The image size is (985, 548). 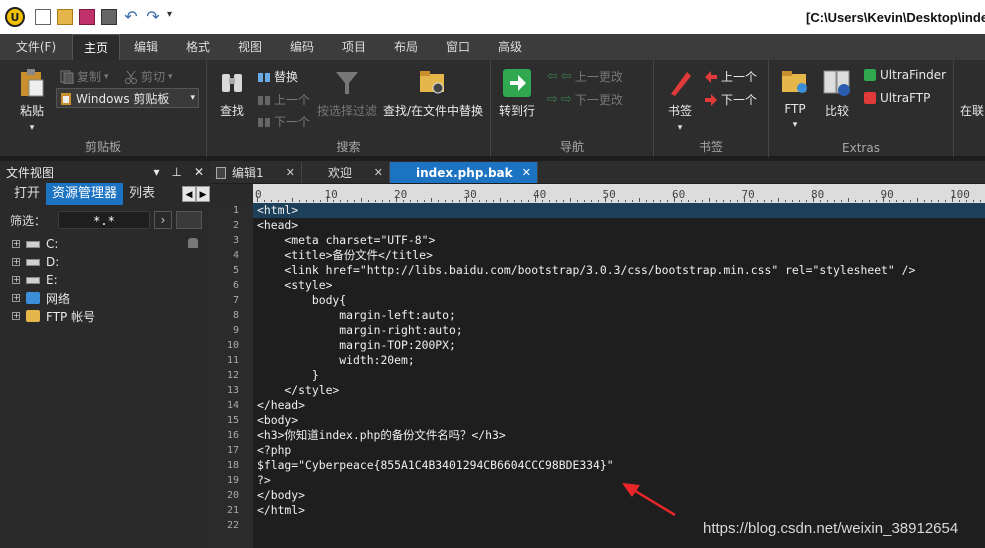 I want to click on code-line: </html>, so click(x=619, y=510).